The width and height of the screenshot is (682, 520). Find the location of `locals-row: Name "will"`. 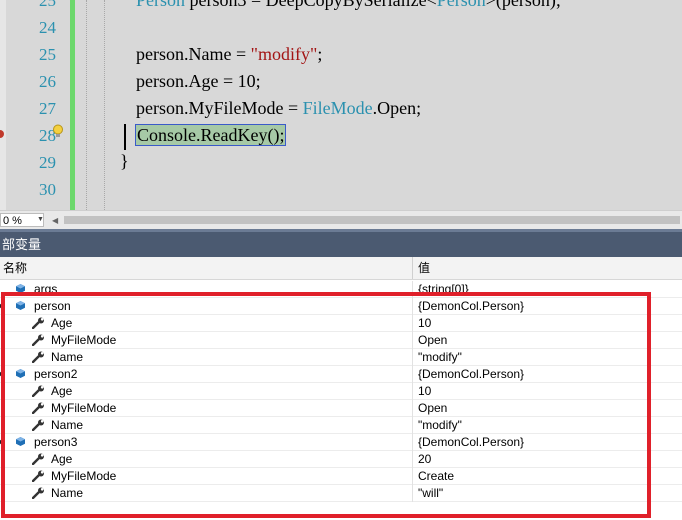

locals-row: Name "will" is located at coordinates (341, 493).